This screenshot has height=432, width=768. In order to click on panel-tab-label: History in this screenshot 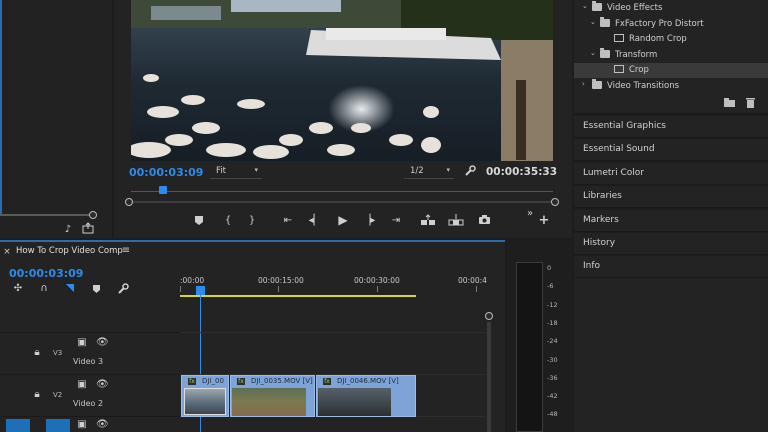, I will do `click(599, 243)`.